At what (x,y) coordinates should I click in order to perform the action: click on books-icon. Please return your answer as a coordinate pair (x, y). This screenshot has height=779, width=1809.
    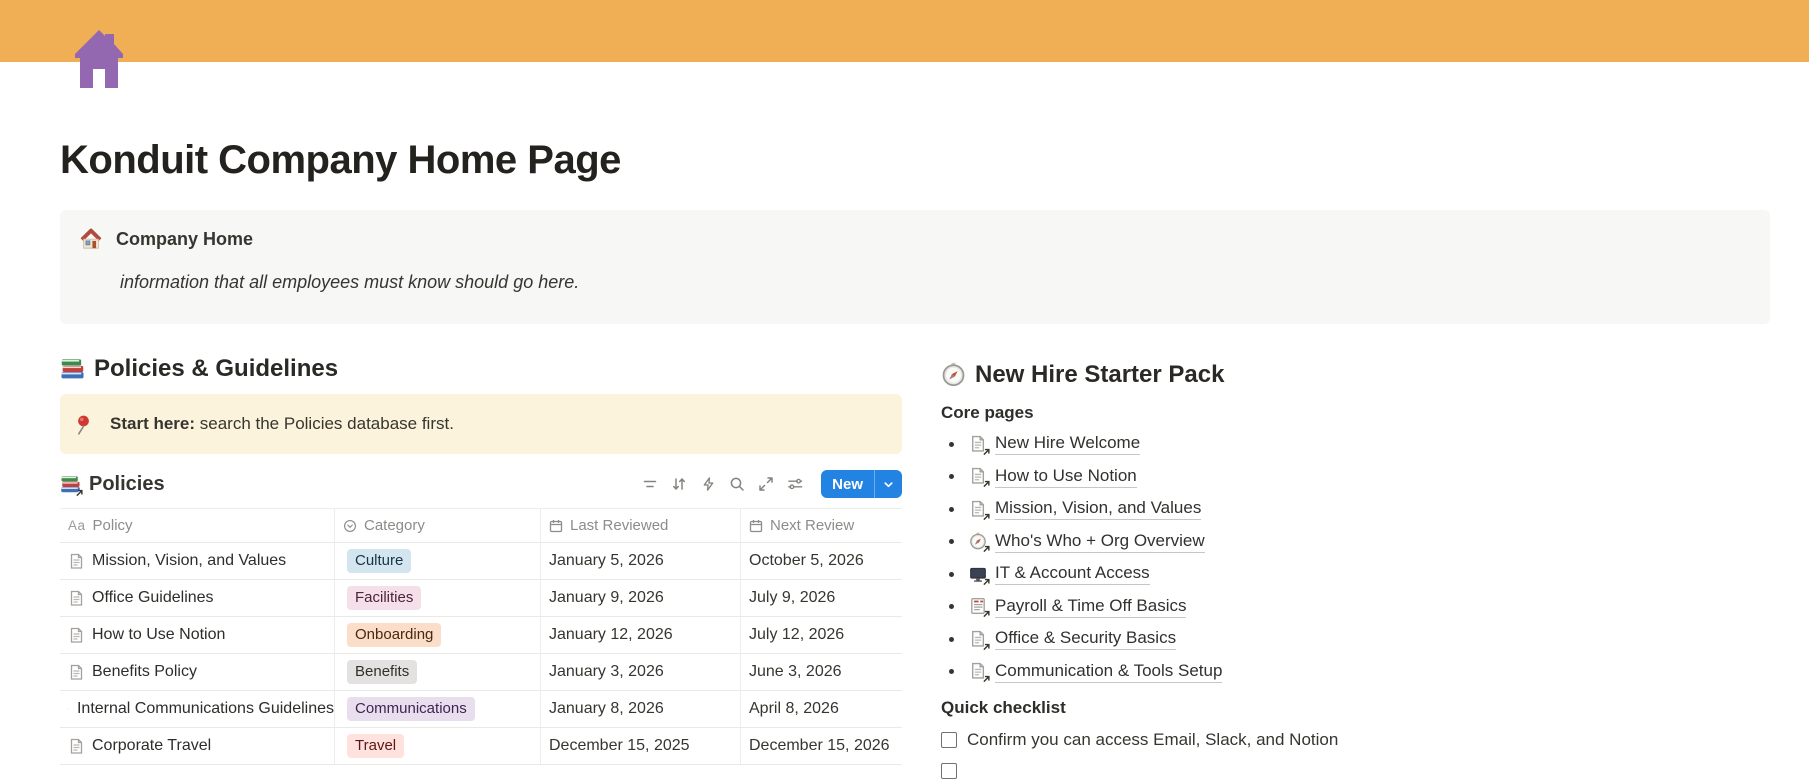
    Looking at the image, I should click on (72, 369).